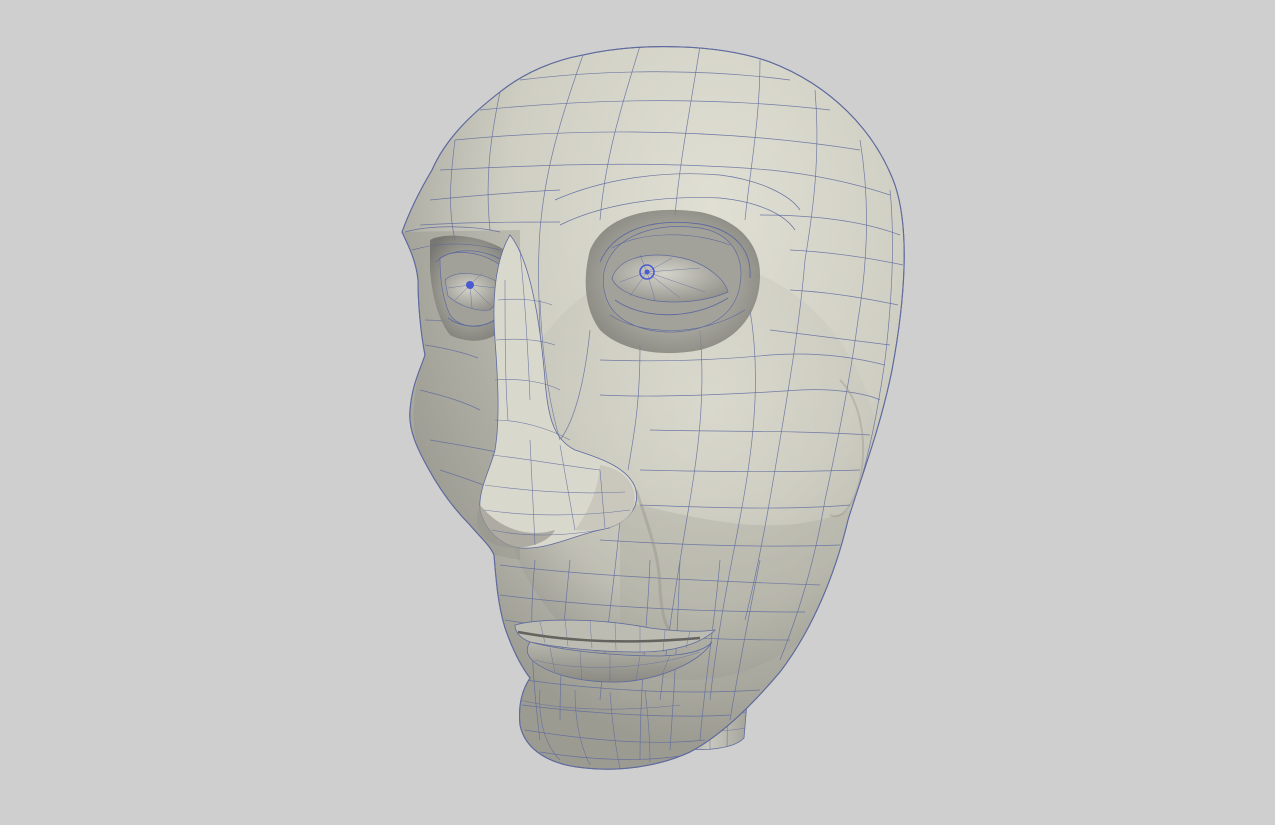  What do you see at coordinates (672, 281) in the screenshot?
I see `right-eye-socket` at bounding box center [672, 281].